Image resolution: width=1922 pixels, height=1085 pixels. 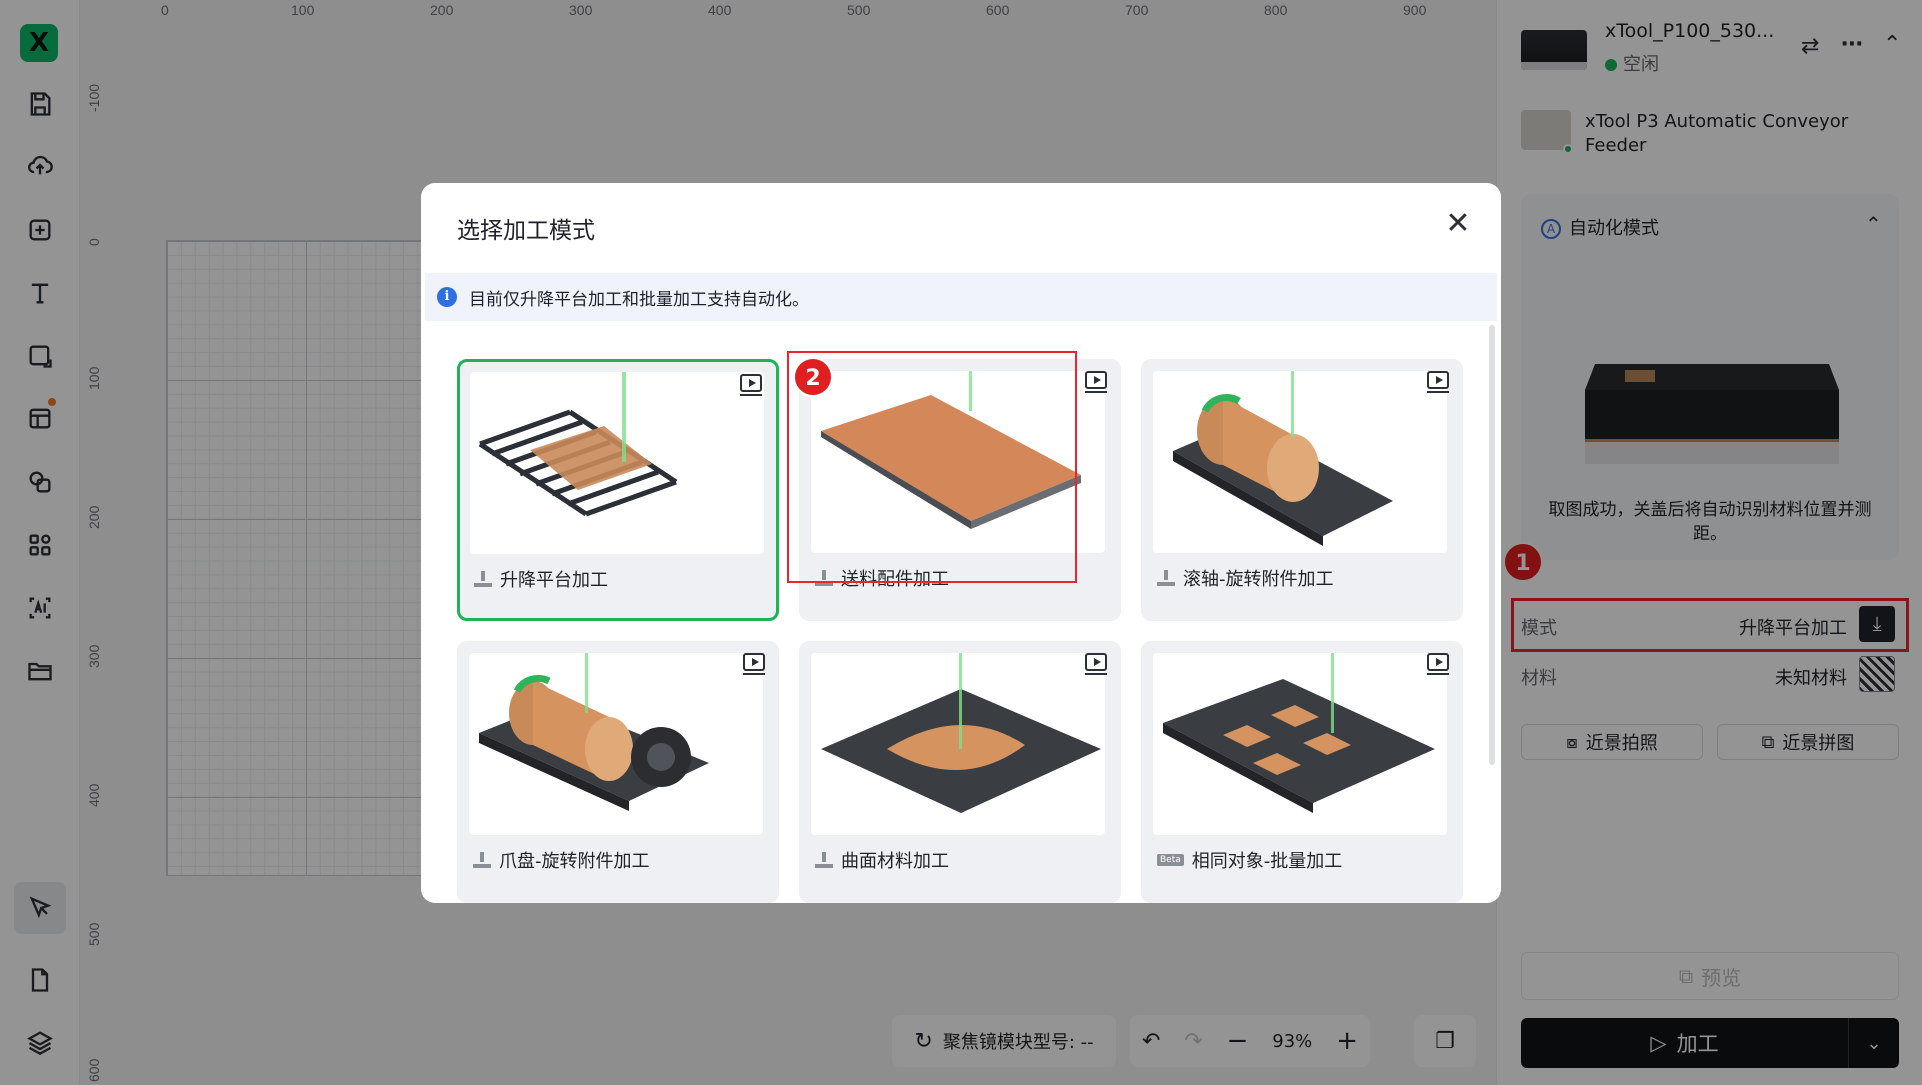 What do you see at coordinates (1283, 458) in the screenshot?
I see `roller-rotary-illustration` at bounding box center [1283, 458].